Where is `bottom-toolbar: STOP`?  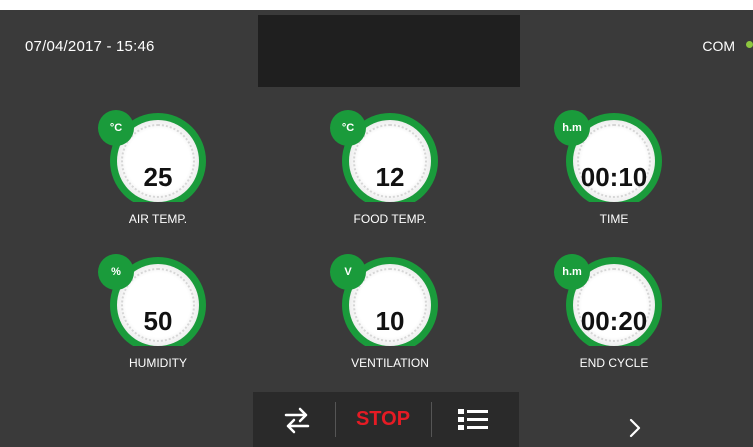
bottom-toolbar: STOP is located at coordinates (386, 419).